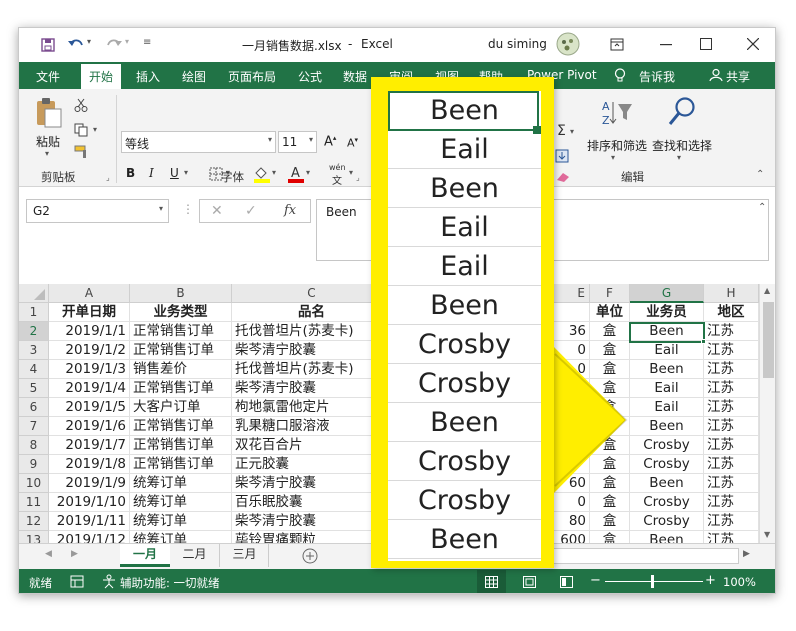 The width and height of the screenshot is (796, 631). I want to click on font-name-dropdown-icon: ▾, so click(270, 139).